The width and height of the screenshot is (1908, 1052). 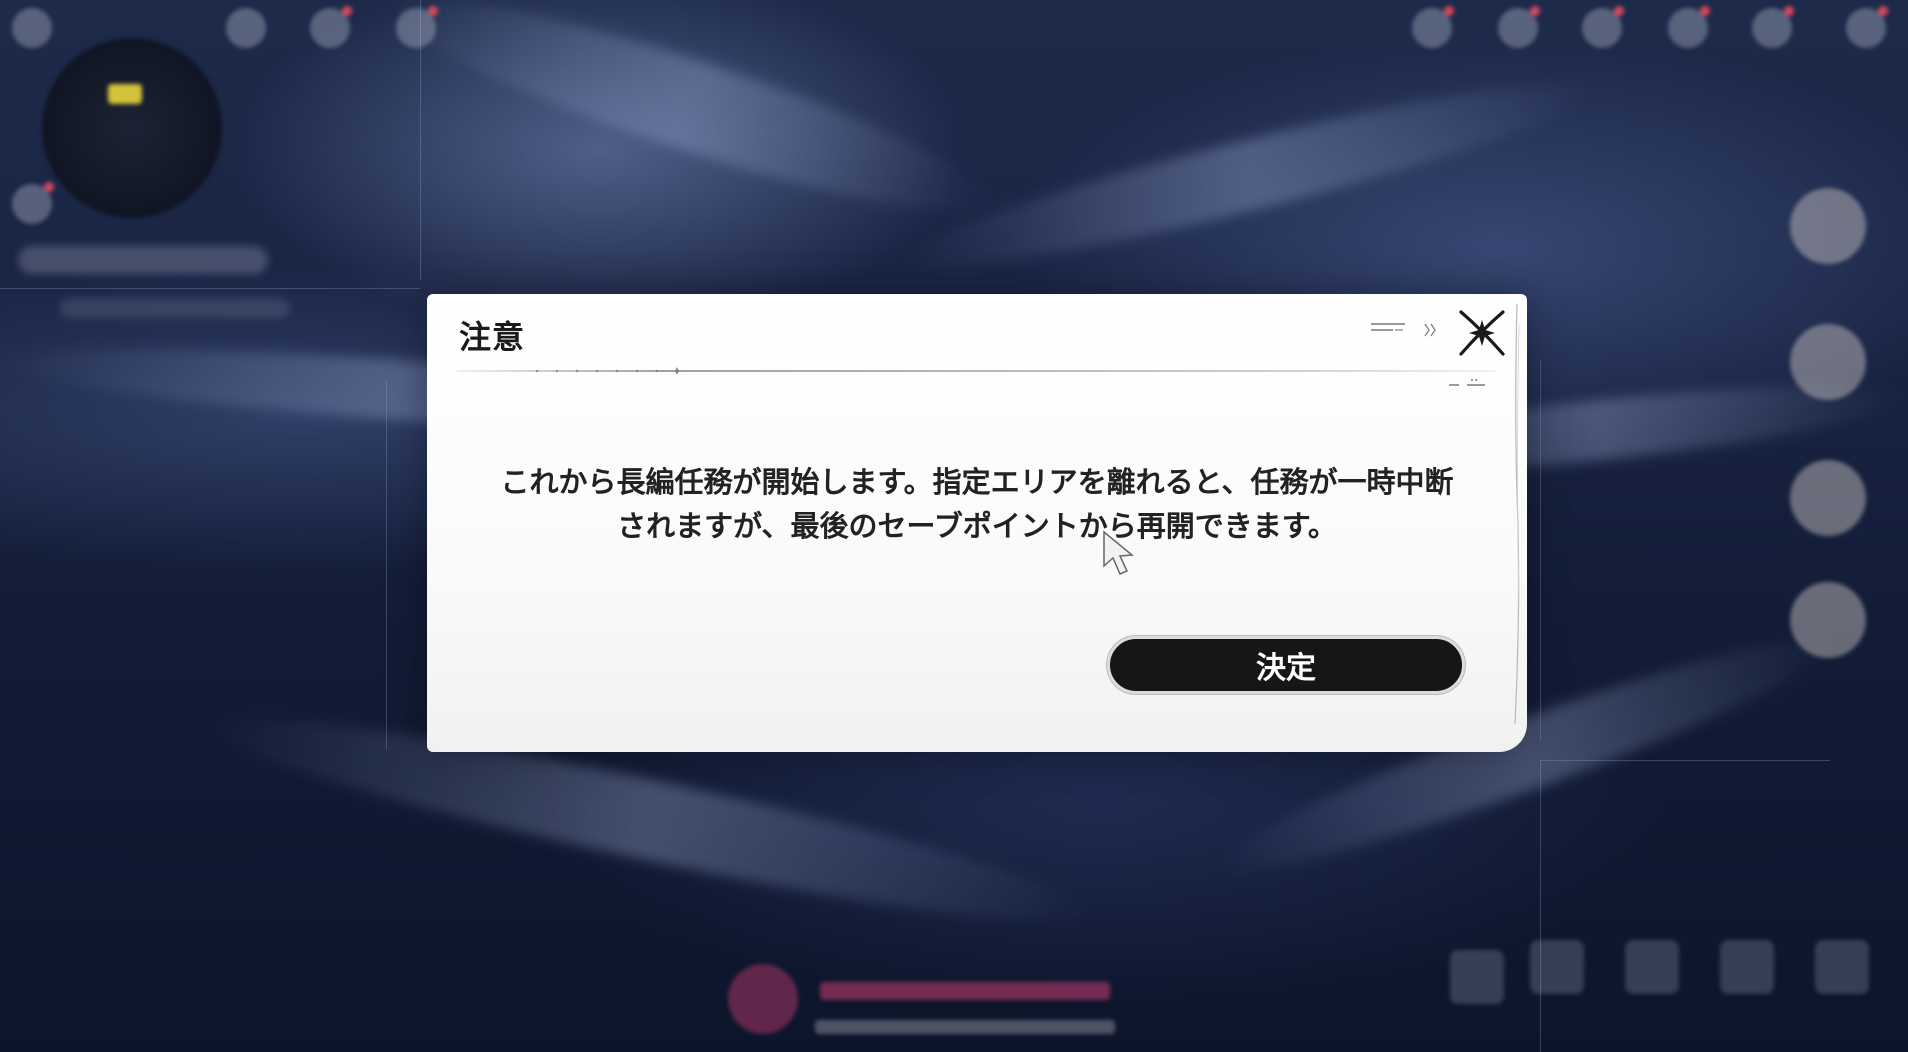 What do you see at coordinates (1482, 333) in the screenshot?
I see `close-x-icon` at bounding box center [1482, 333].